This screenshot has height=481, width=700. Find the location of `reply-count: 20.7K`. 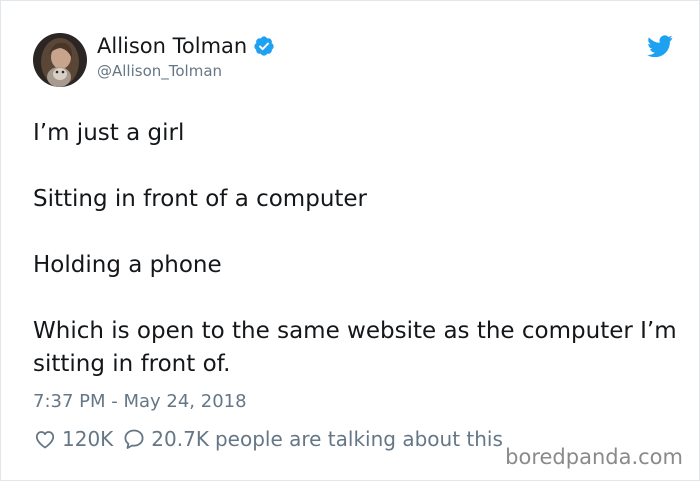

reply-count: 20.7K is located at coordinates (180, 439).